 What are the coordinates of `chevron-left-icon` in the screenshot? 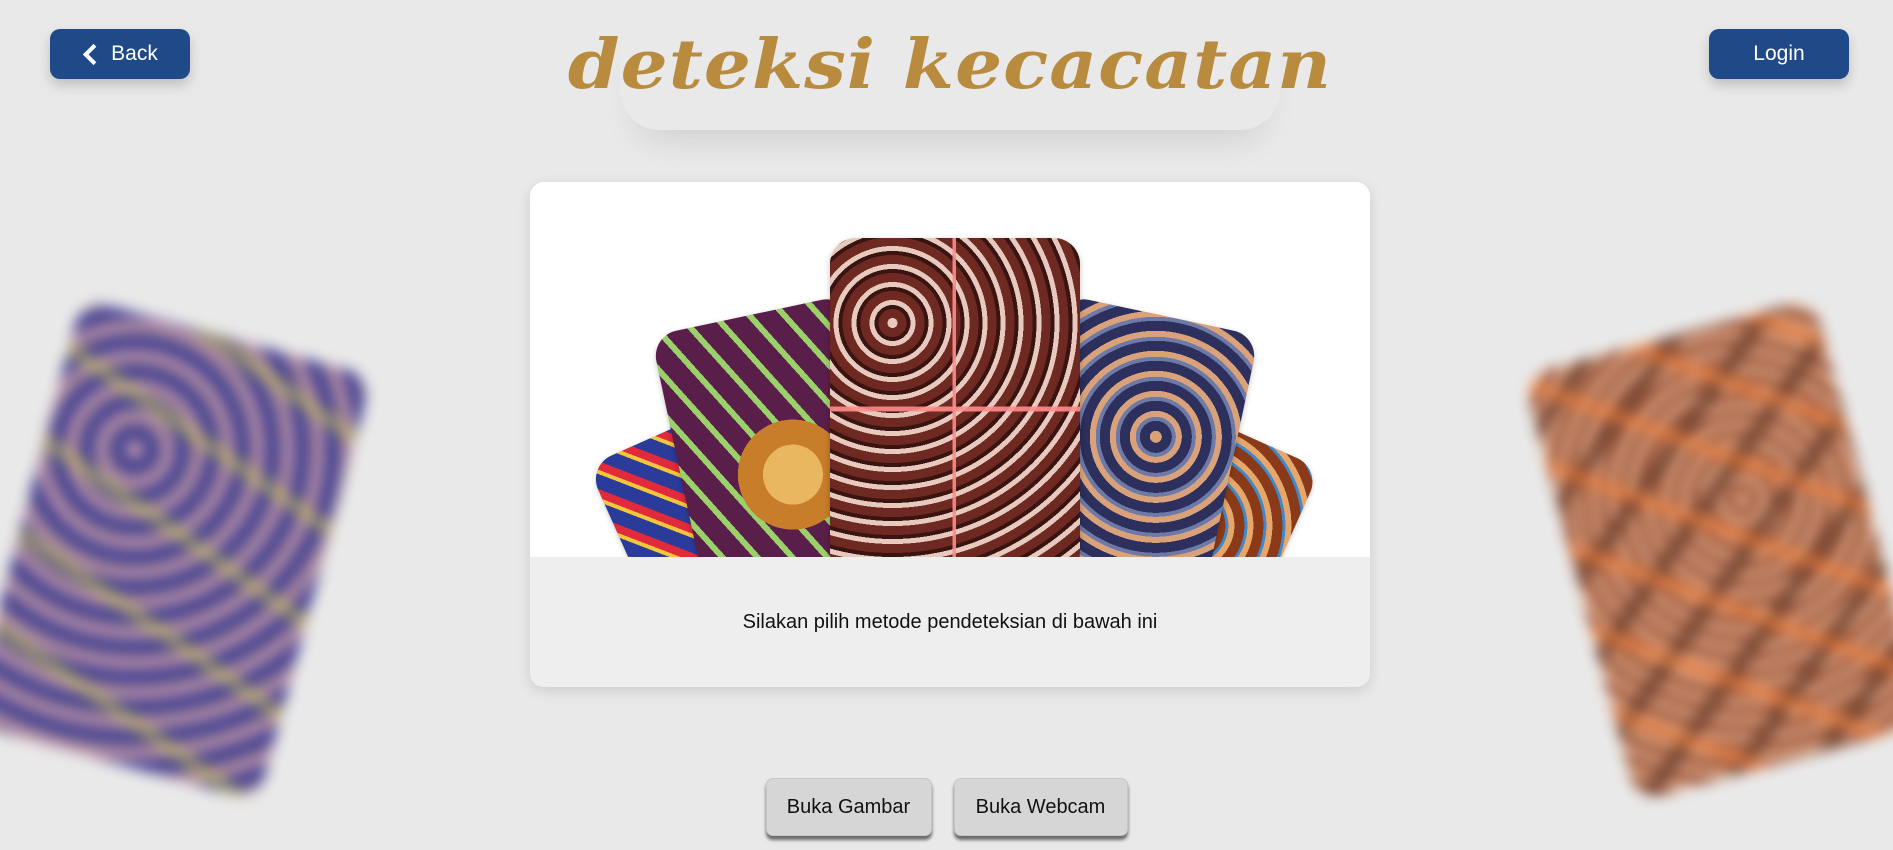 It's located at (94, 54).